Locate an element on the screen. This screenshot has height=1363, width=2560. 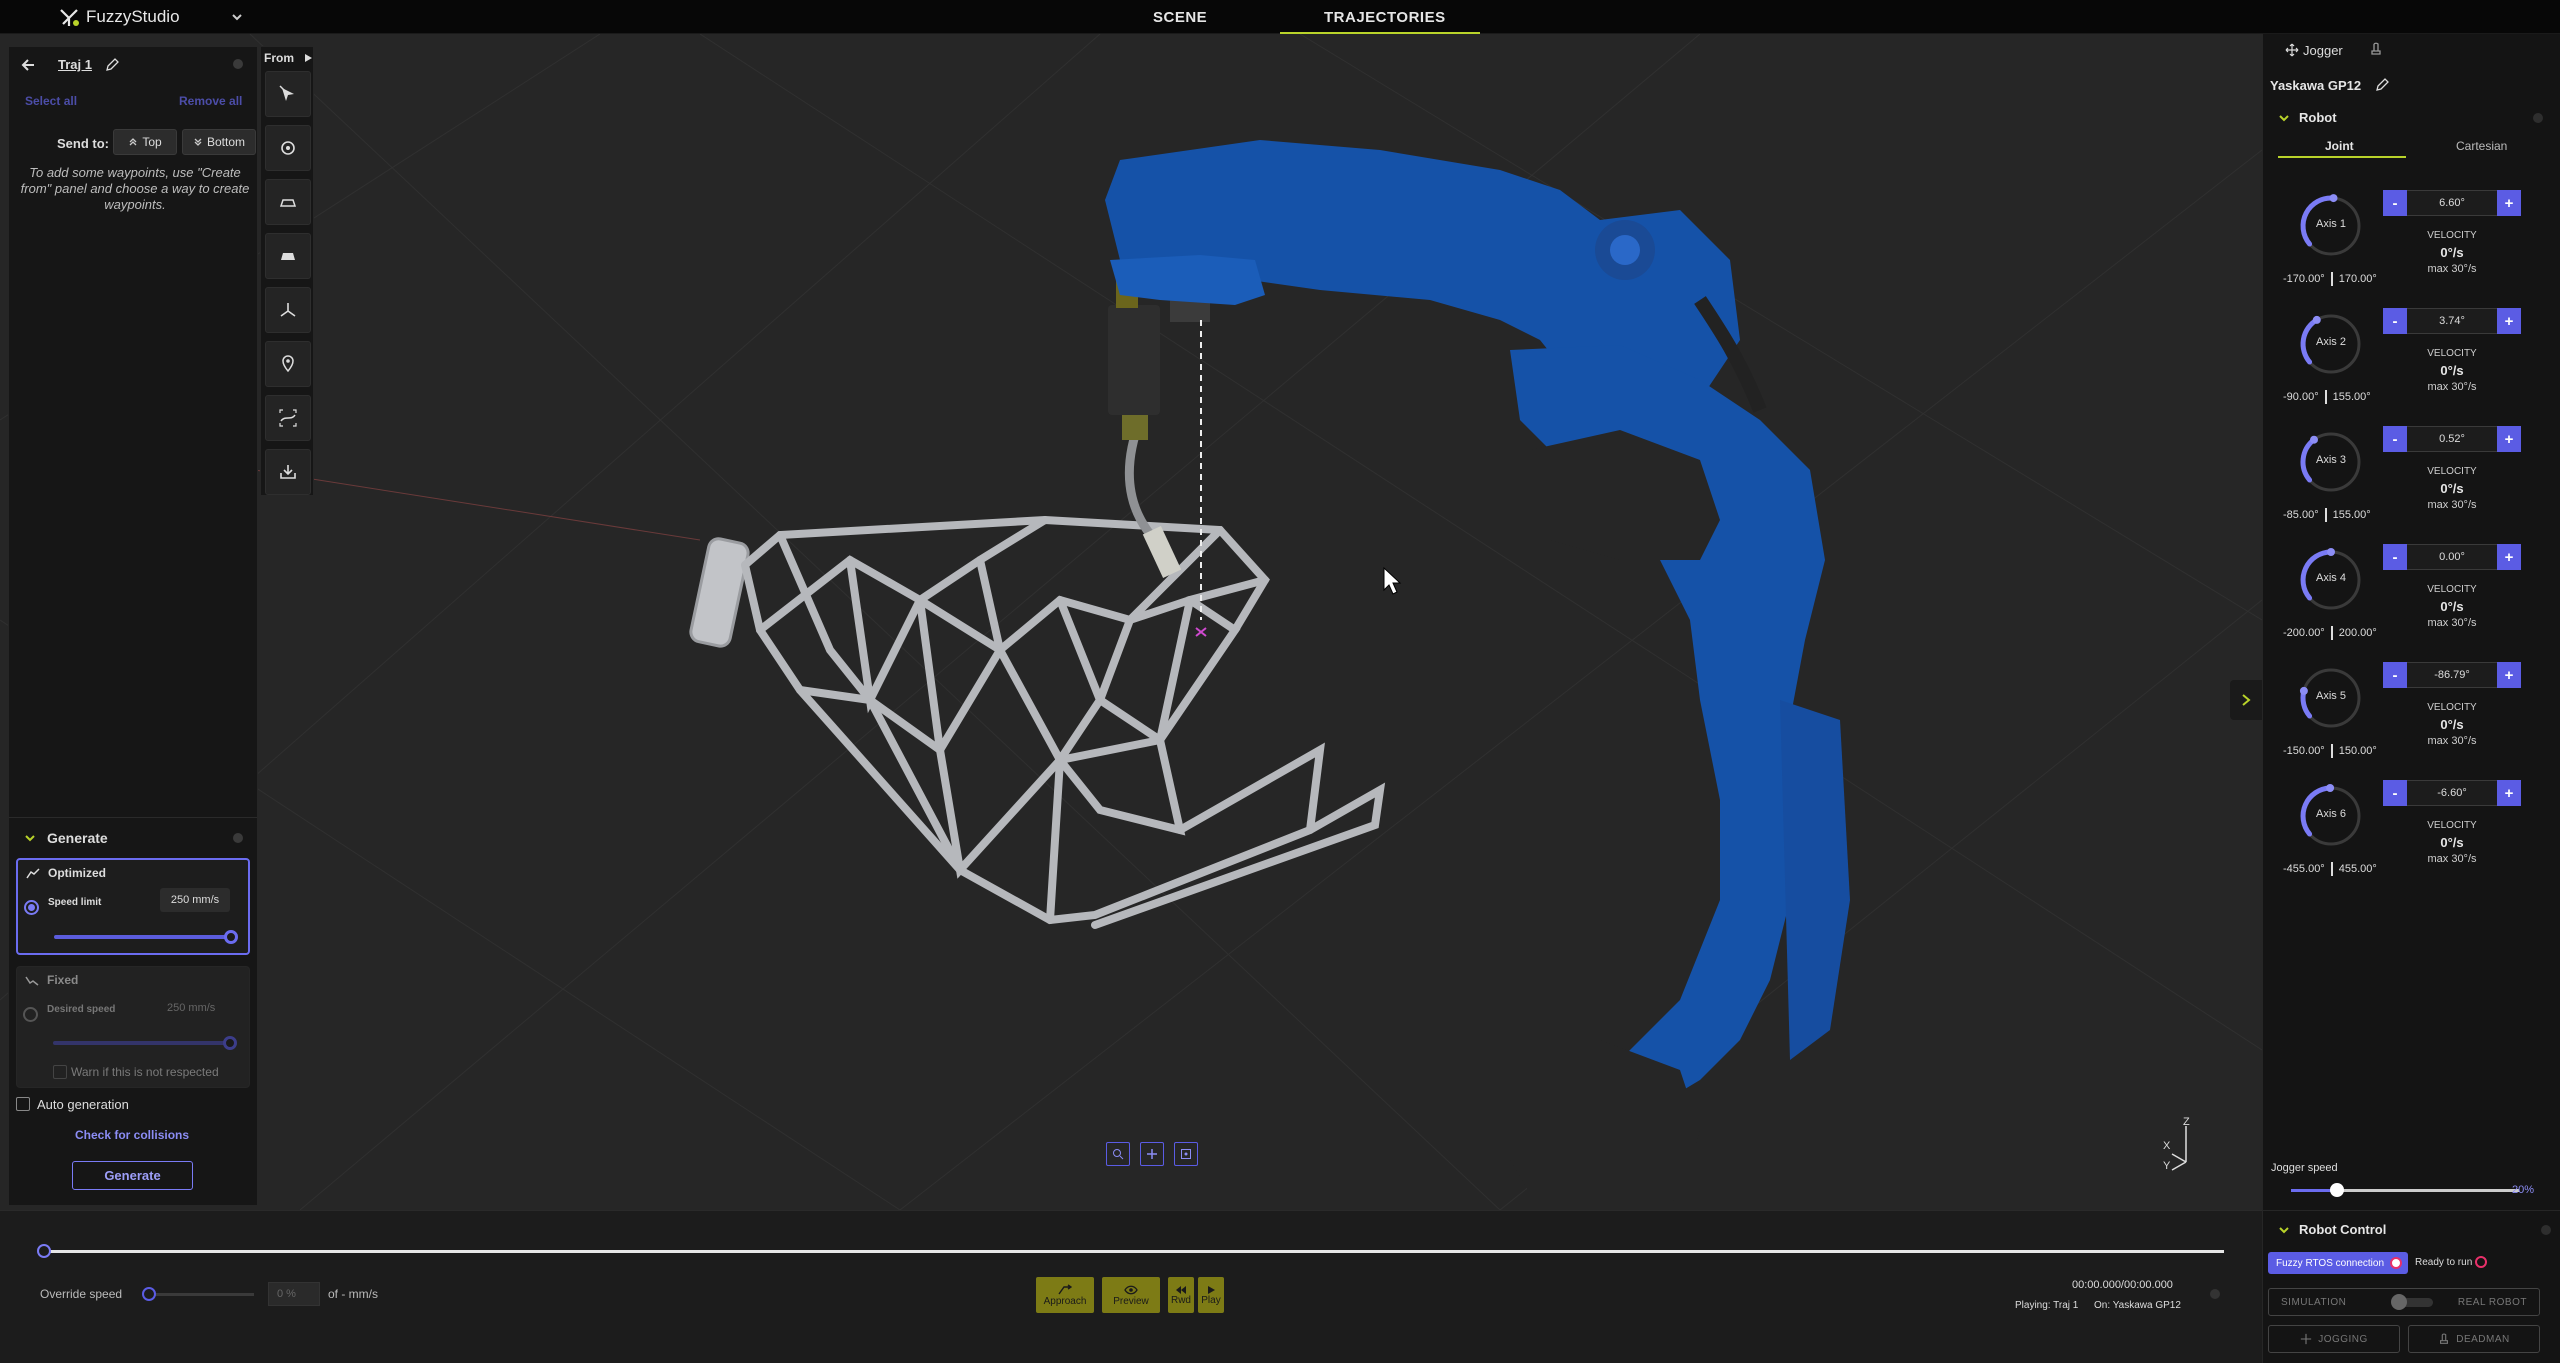
axis-stepper: - 0.52° + is located at coordinates (2452, 439).